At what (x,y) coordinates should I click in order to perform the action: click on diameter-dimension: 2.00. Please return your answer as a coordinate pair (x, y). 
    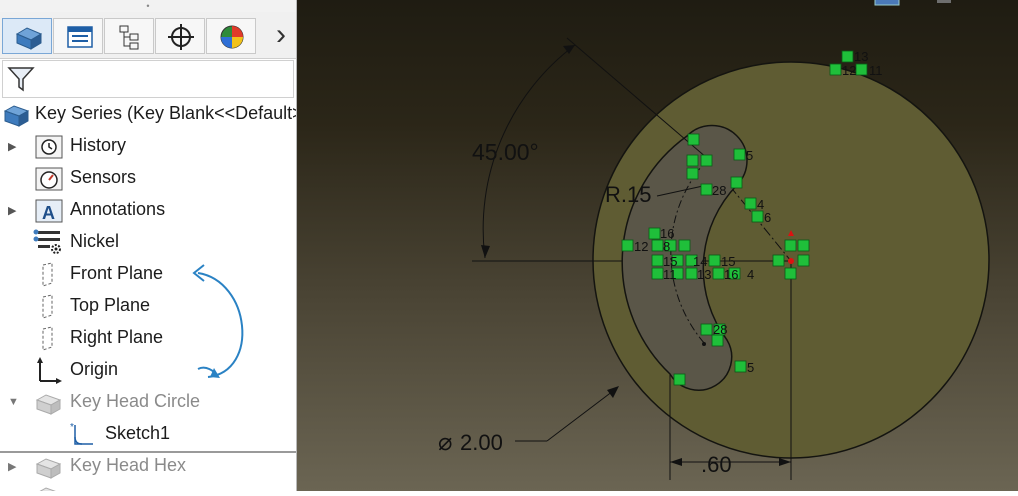
    Looking at the image, I should click on (481, 442).